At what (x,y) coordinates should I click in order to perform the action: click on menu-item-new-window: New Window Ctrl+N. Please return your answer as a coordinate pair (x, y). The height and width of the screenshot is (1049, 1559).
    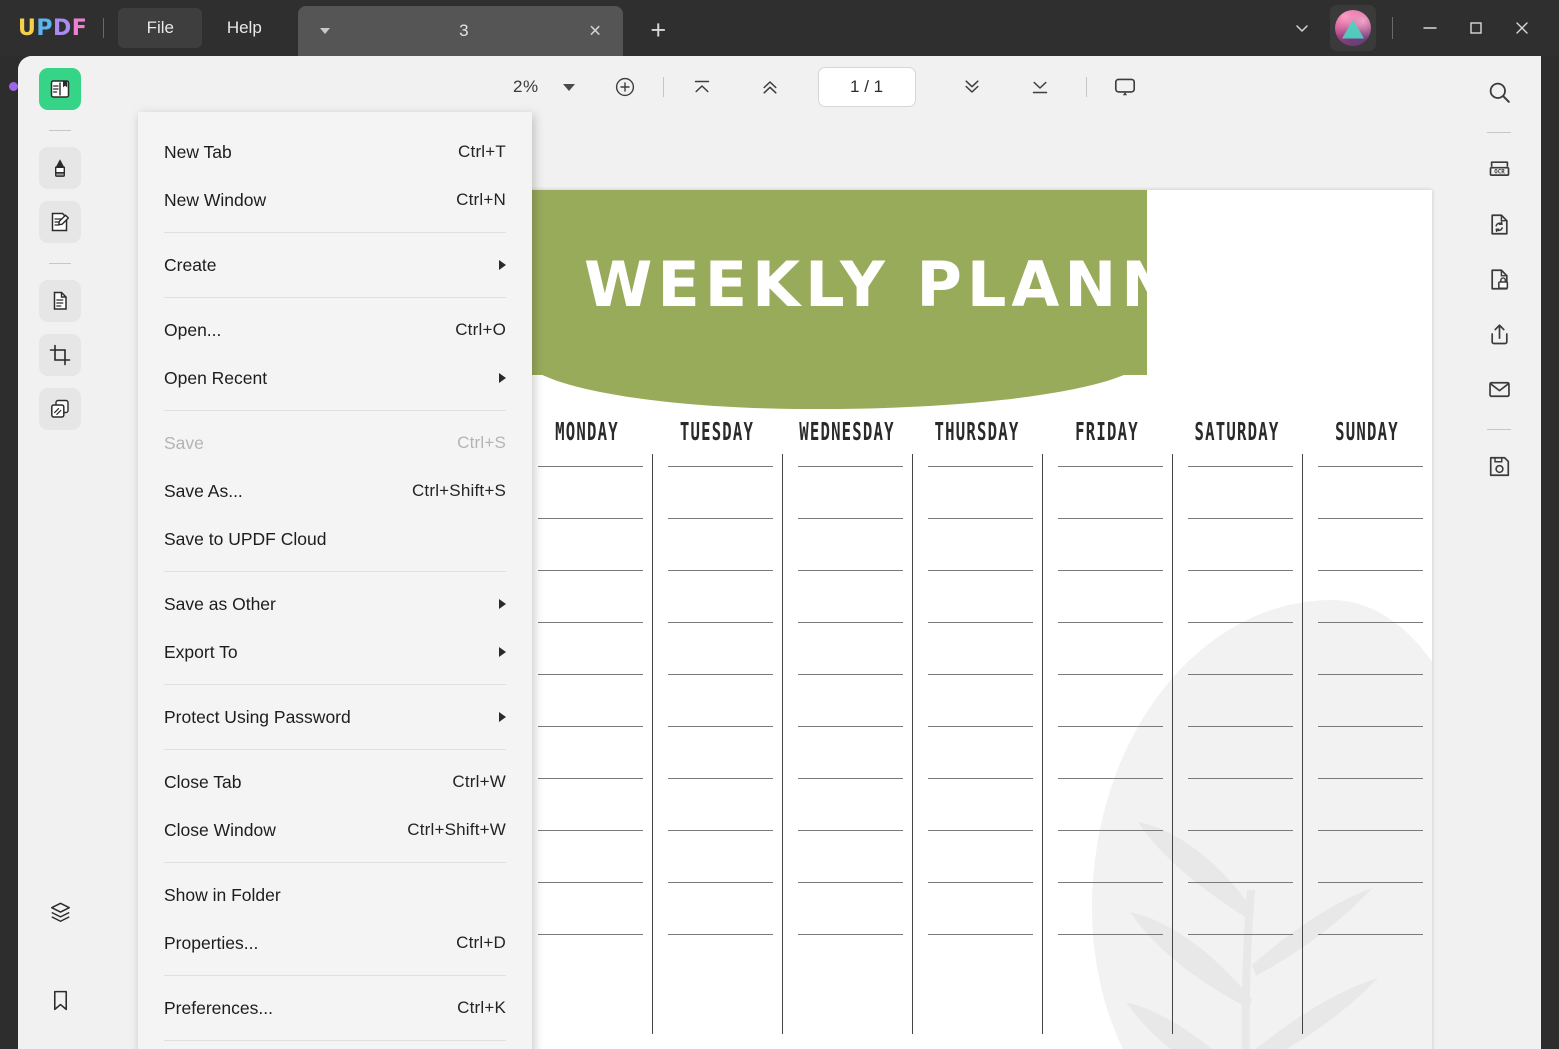
    Looking at the image, I should click on (335, 200).